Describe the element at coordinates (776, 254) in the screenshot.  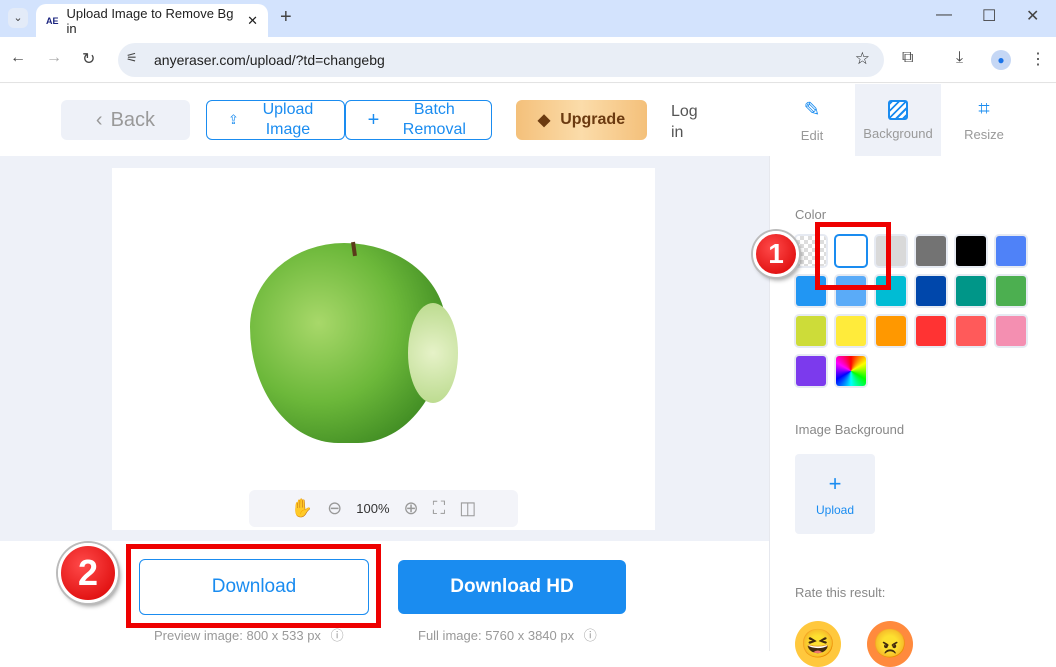
I see `annotation-badge-1: 1` at that location.